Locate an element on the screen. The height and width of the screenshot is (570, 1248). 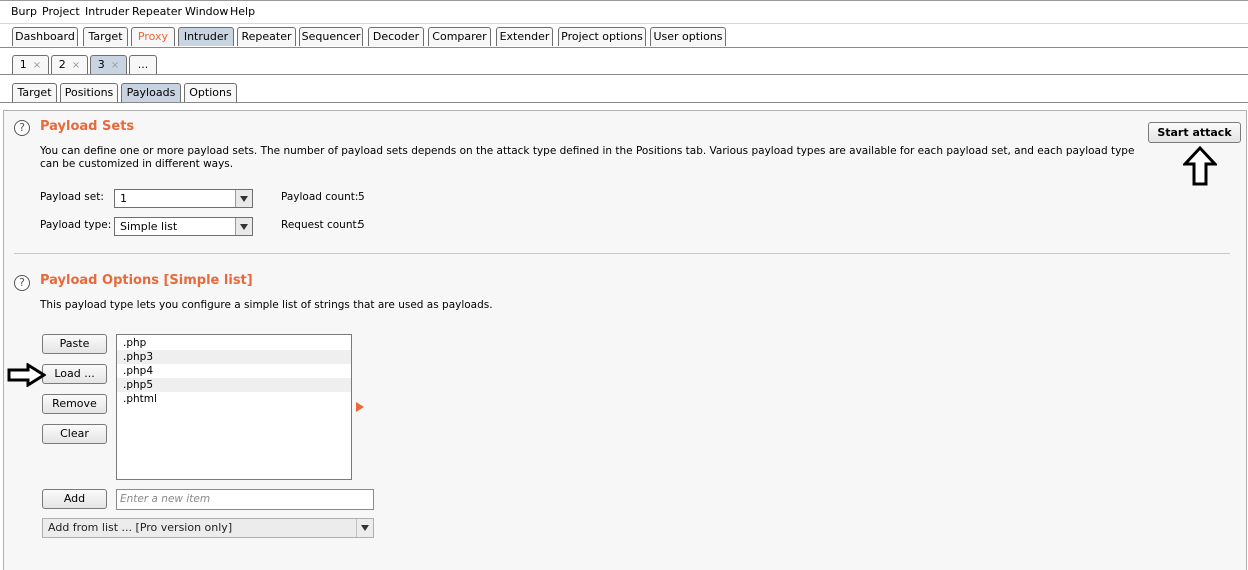
subtab-options: Options is located at coordinates (210, 92).